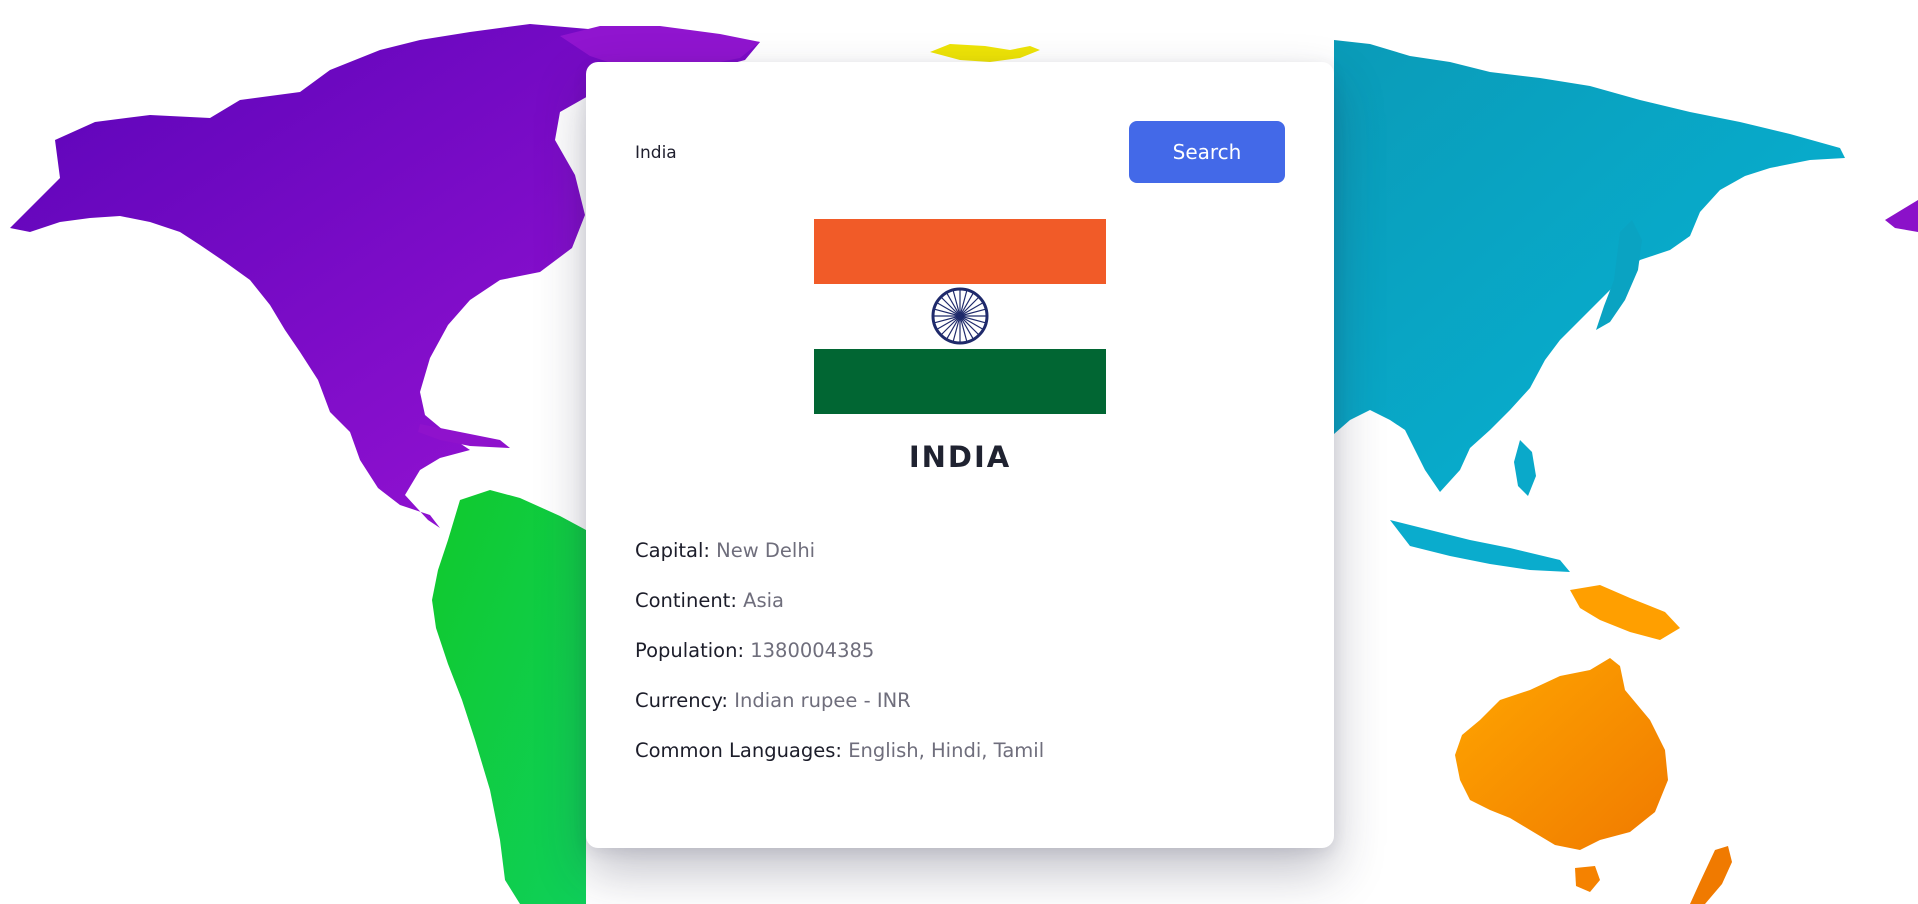  Describe the element at coordinates (1901, 216) in the screenshot. I see `alaska-edge-shape` at that location.